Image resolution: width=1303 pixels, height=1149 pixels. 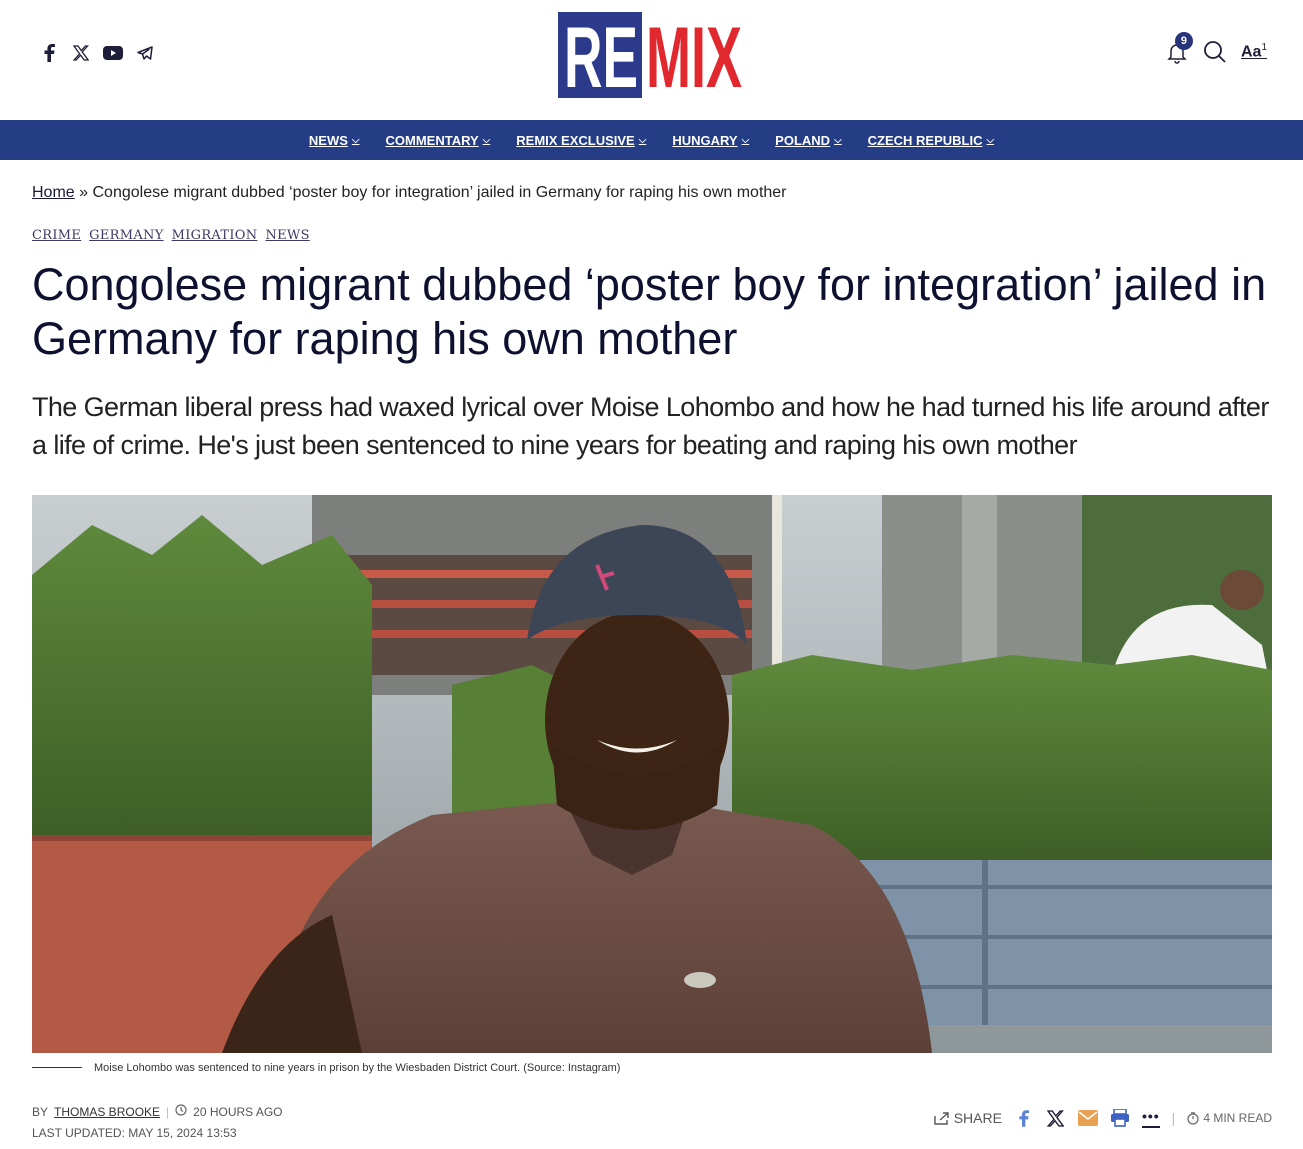 I want to click on breadcrumb-home: Home, so click(x=53, y=192).